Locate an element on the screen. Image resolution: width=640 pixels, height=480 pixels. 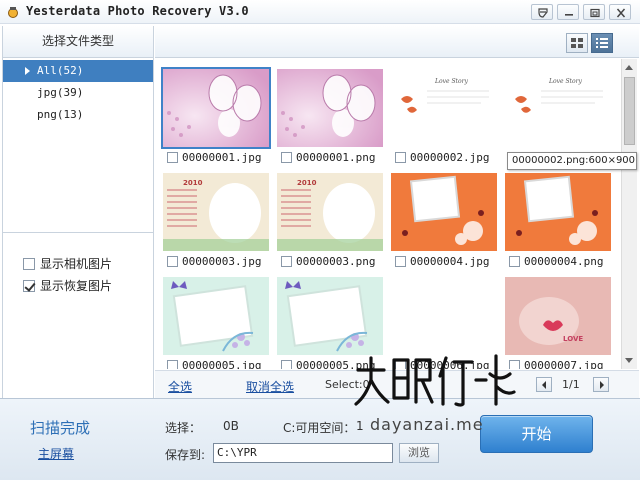
selected-size-value: 0B is located at coordinates (231, 426).